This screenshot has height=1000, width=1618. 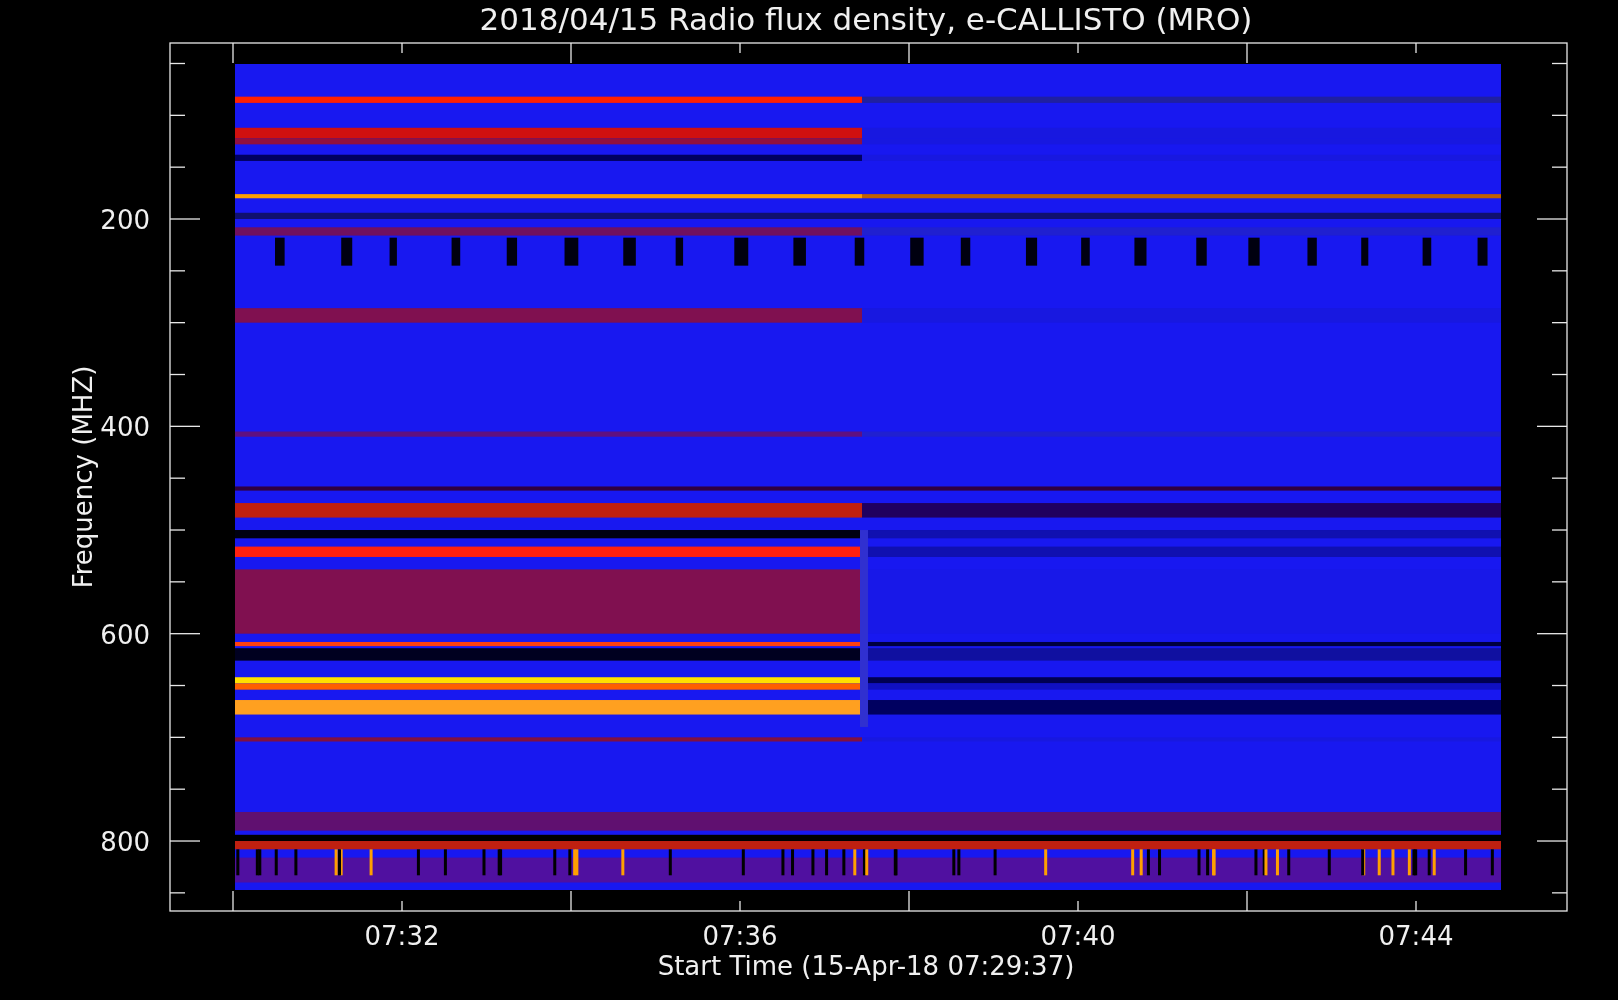 What do you see at coordinates (740, 936) in the screenshot?
I see `x-tick-label: 07:36` at bounding box center [740, 936].